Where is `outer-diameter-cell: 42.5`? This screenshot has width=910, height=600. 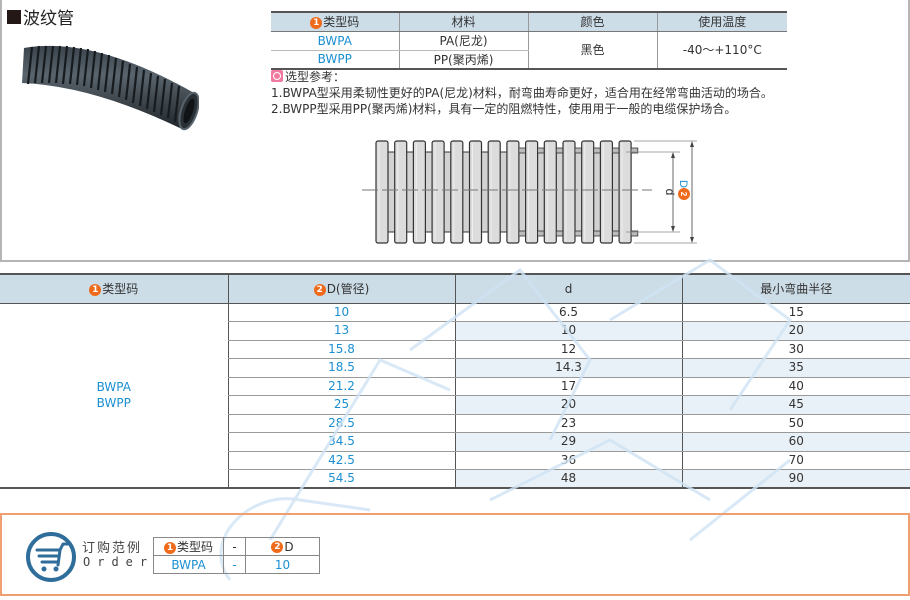
outer-diameter-cell: 42.5 is located at coordinates (341, 460).